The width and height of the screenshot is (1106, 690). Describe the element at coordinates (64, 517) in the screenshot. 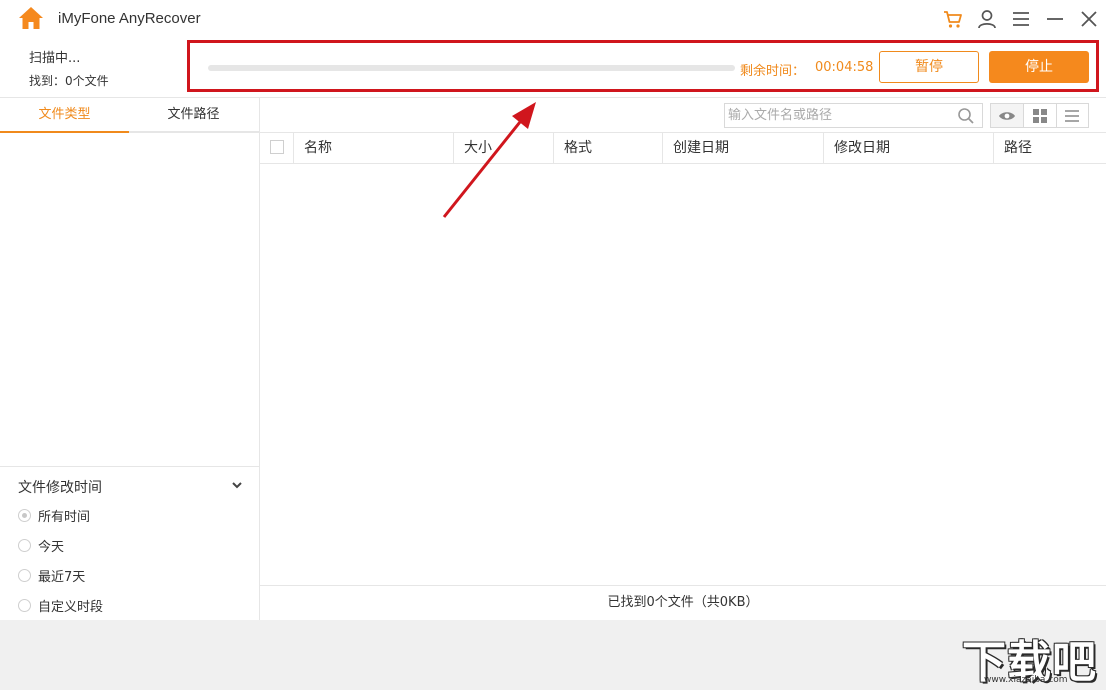

I see `radio-label: 所有时间` at that location.